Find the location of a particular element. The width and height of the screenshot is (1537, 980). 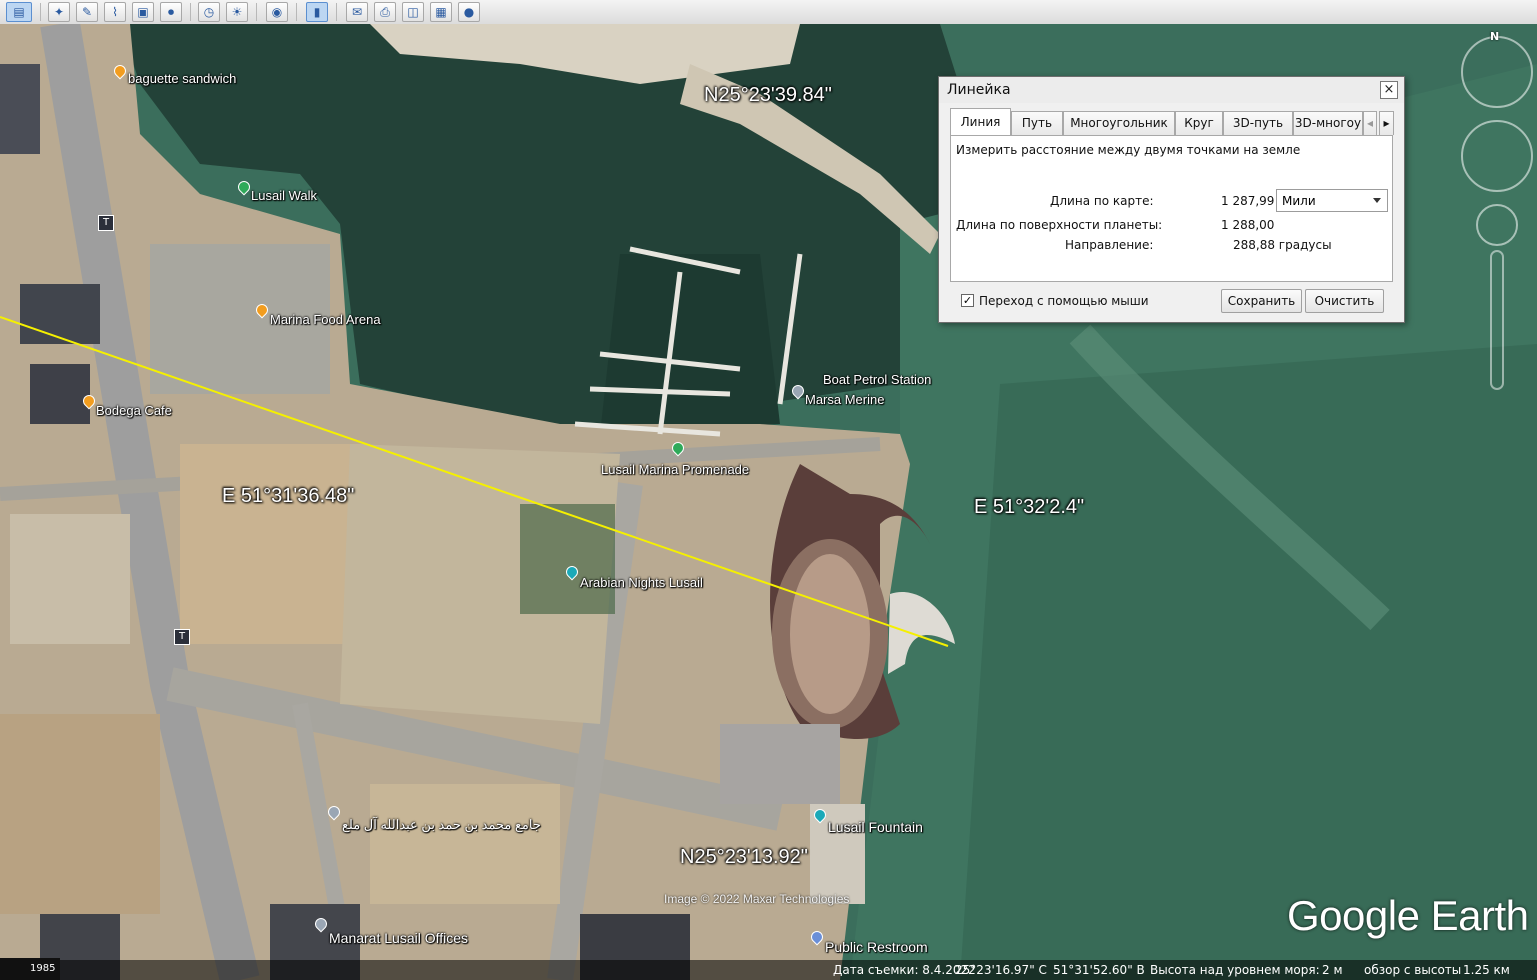

compass-north-label: N is located at coordinates (1495, 36).